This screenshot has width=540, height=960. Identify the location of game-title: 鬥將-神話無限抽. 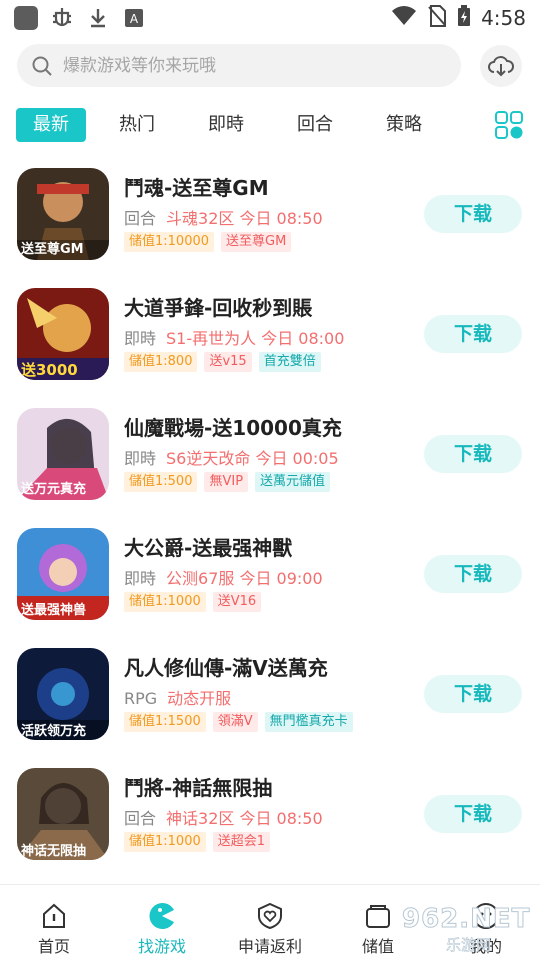
(198, 788).